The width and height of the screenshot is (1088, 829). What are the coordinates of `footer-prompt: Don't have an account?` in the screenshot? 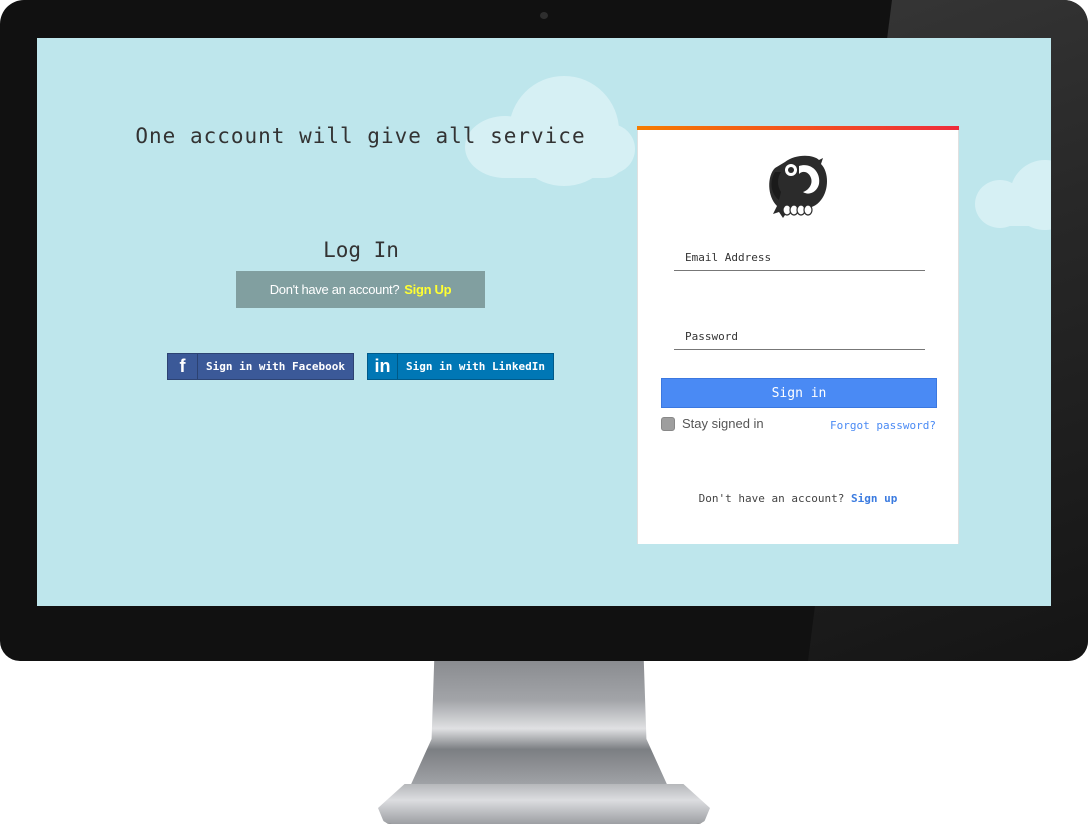 It's located at (771, 498).